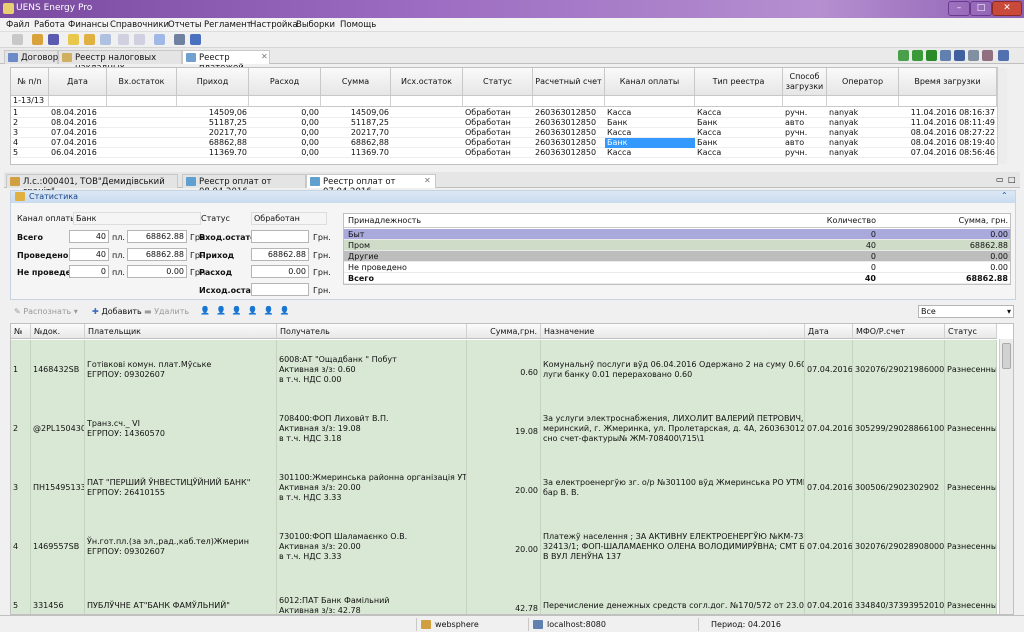 The image size is (1024, 632). I want to click on table-cell: 300506/2902302902, so click(899, 488).